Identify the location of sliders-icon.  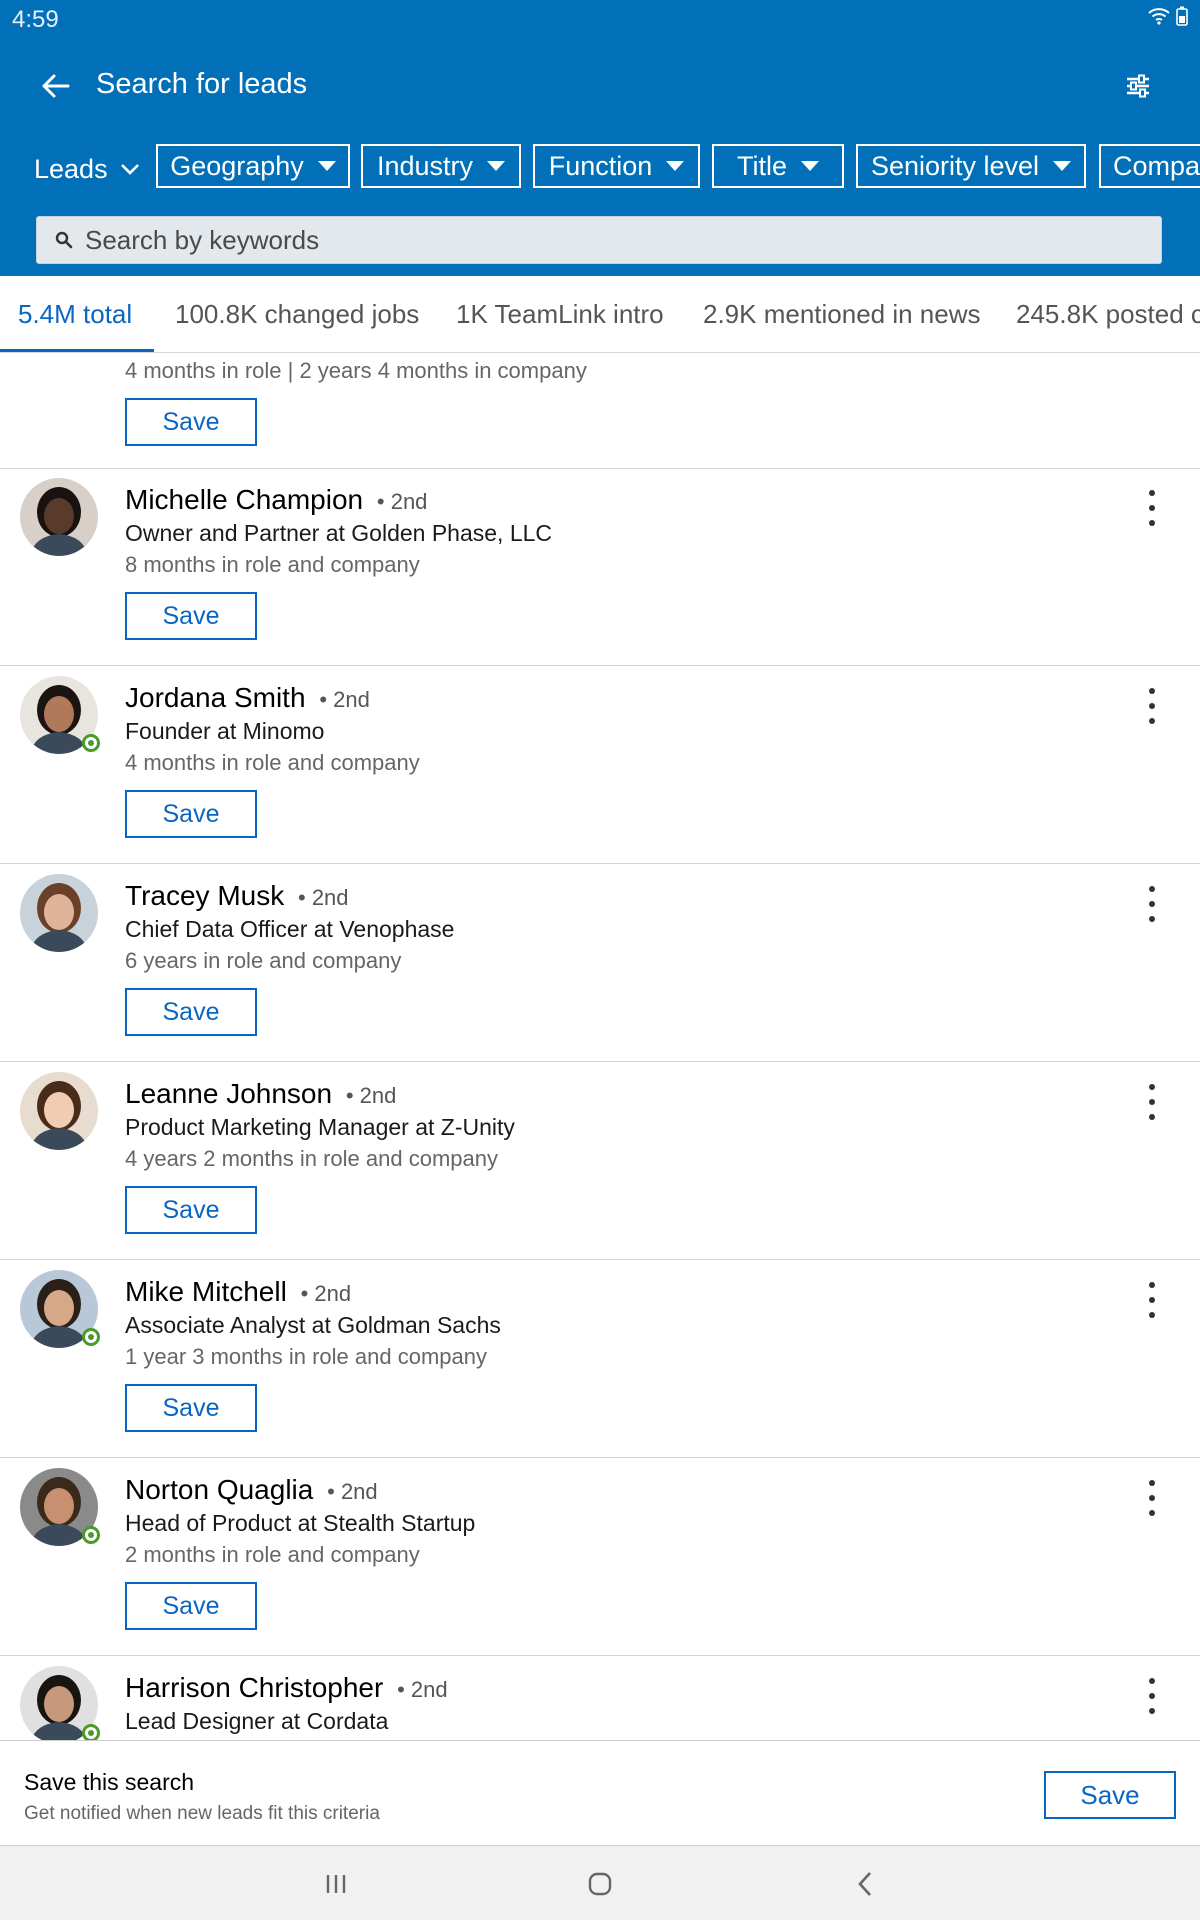
(1138, 86).